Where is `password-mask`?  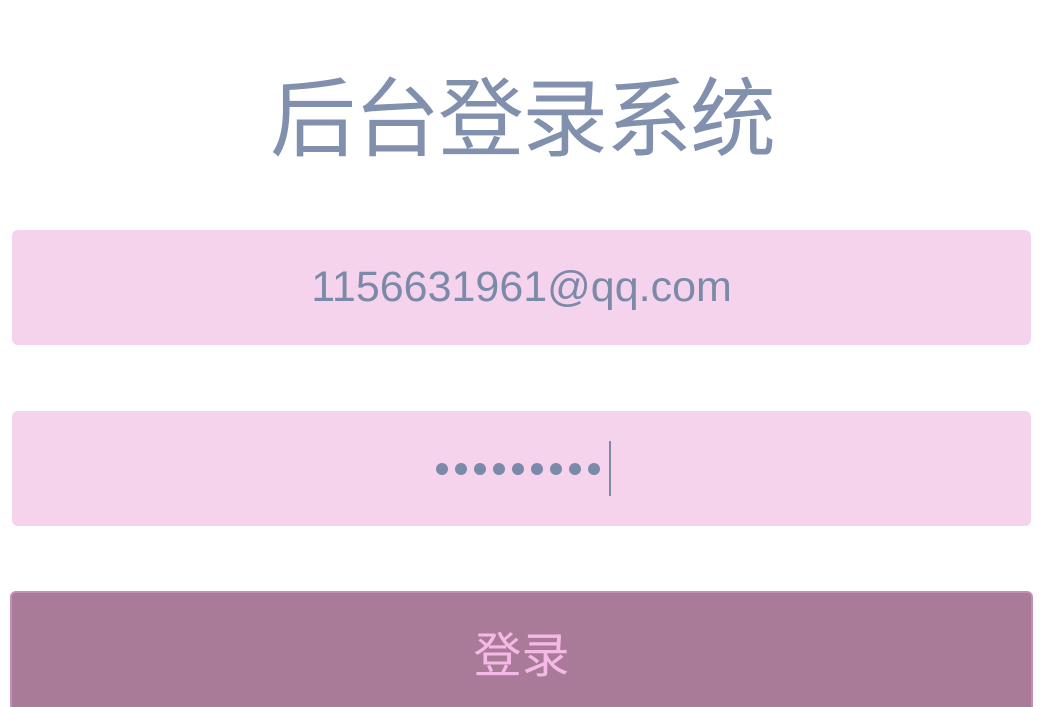
password-mask is located at coordinates (521, 469).